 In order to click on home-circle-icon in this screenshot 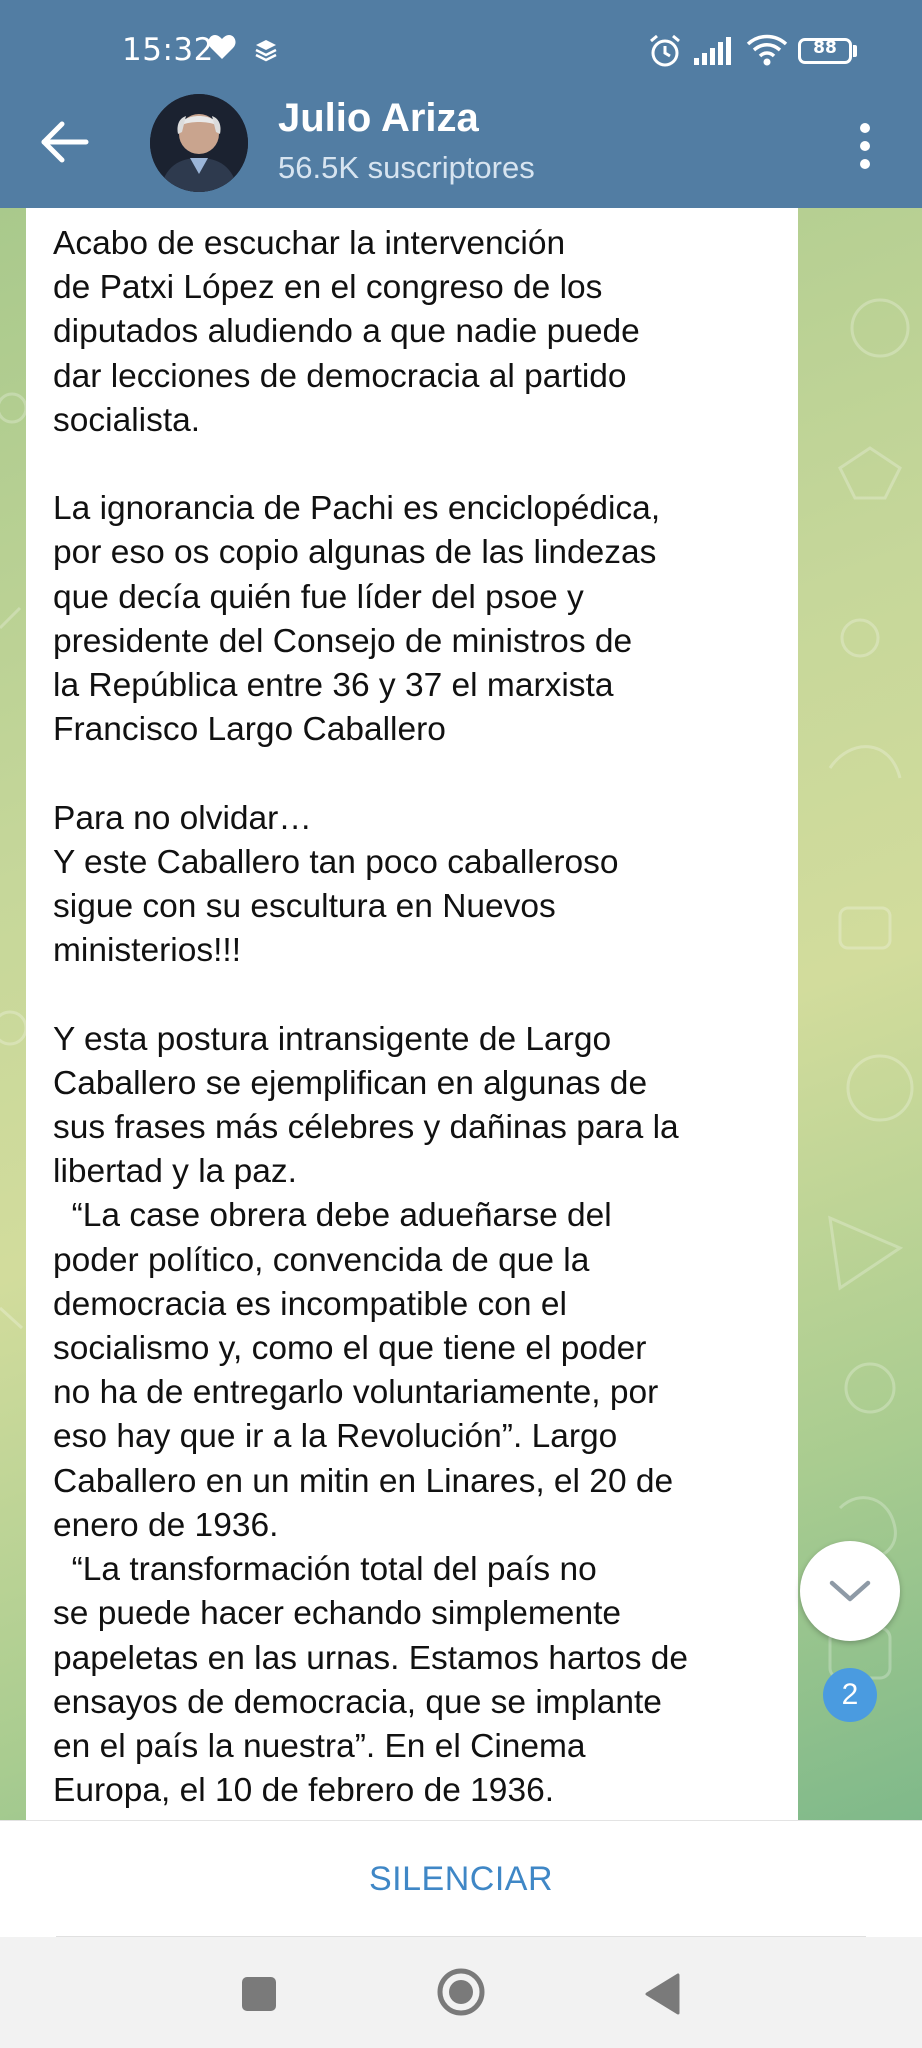, I will do `click(461, 1992)`.